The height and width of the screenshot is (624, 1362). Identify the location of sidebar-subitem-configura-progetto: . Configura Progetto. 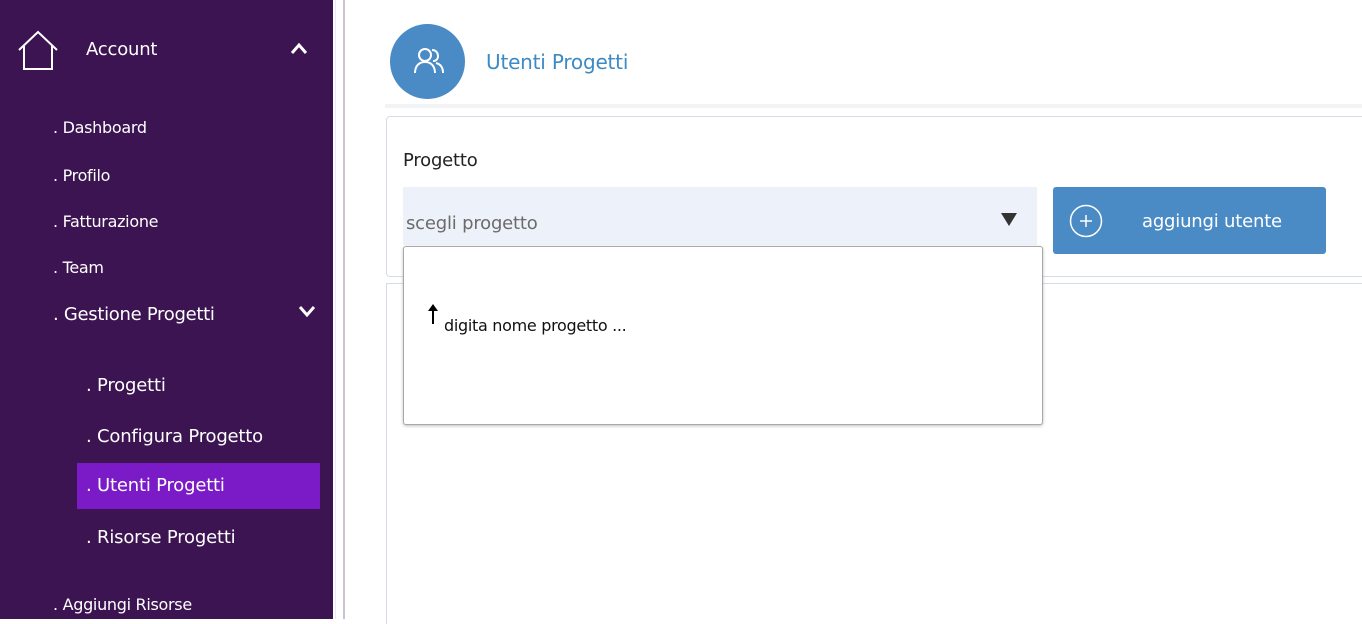
(174, 436).